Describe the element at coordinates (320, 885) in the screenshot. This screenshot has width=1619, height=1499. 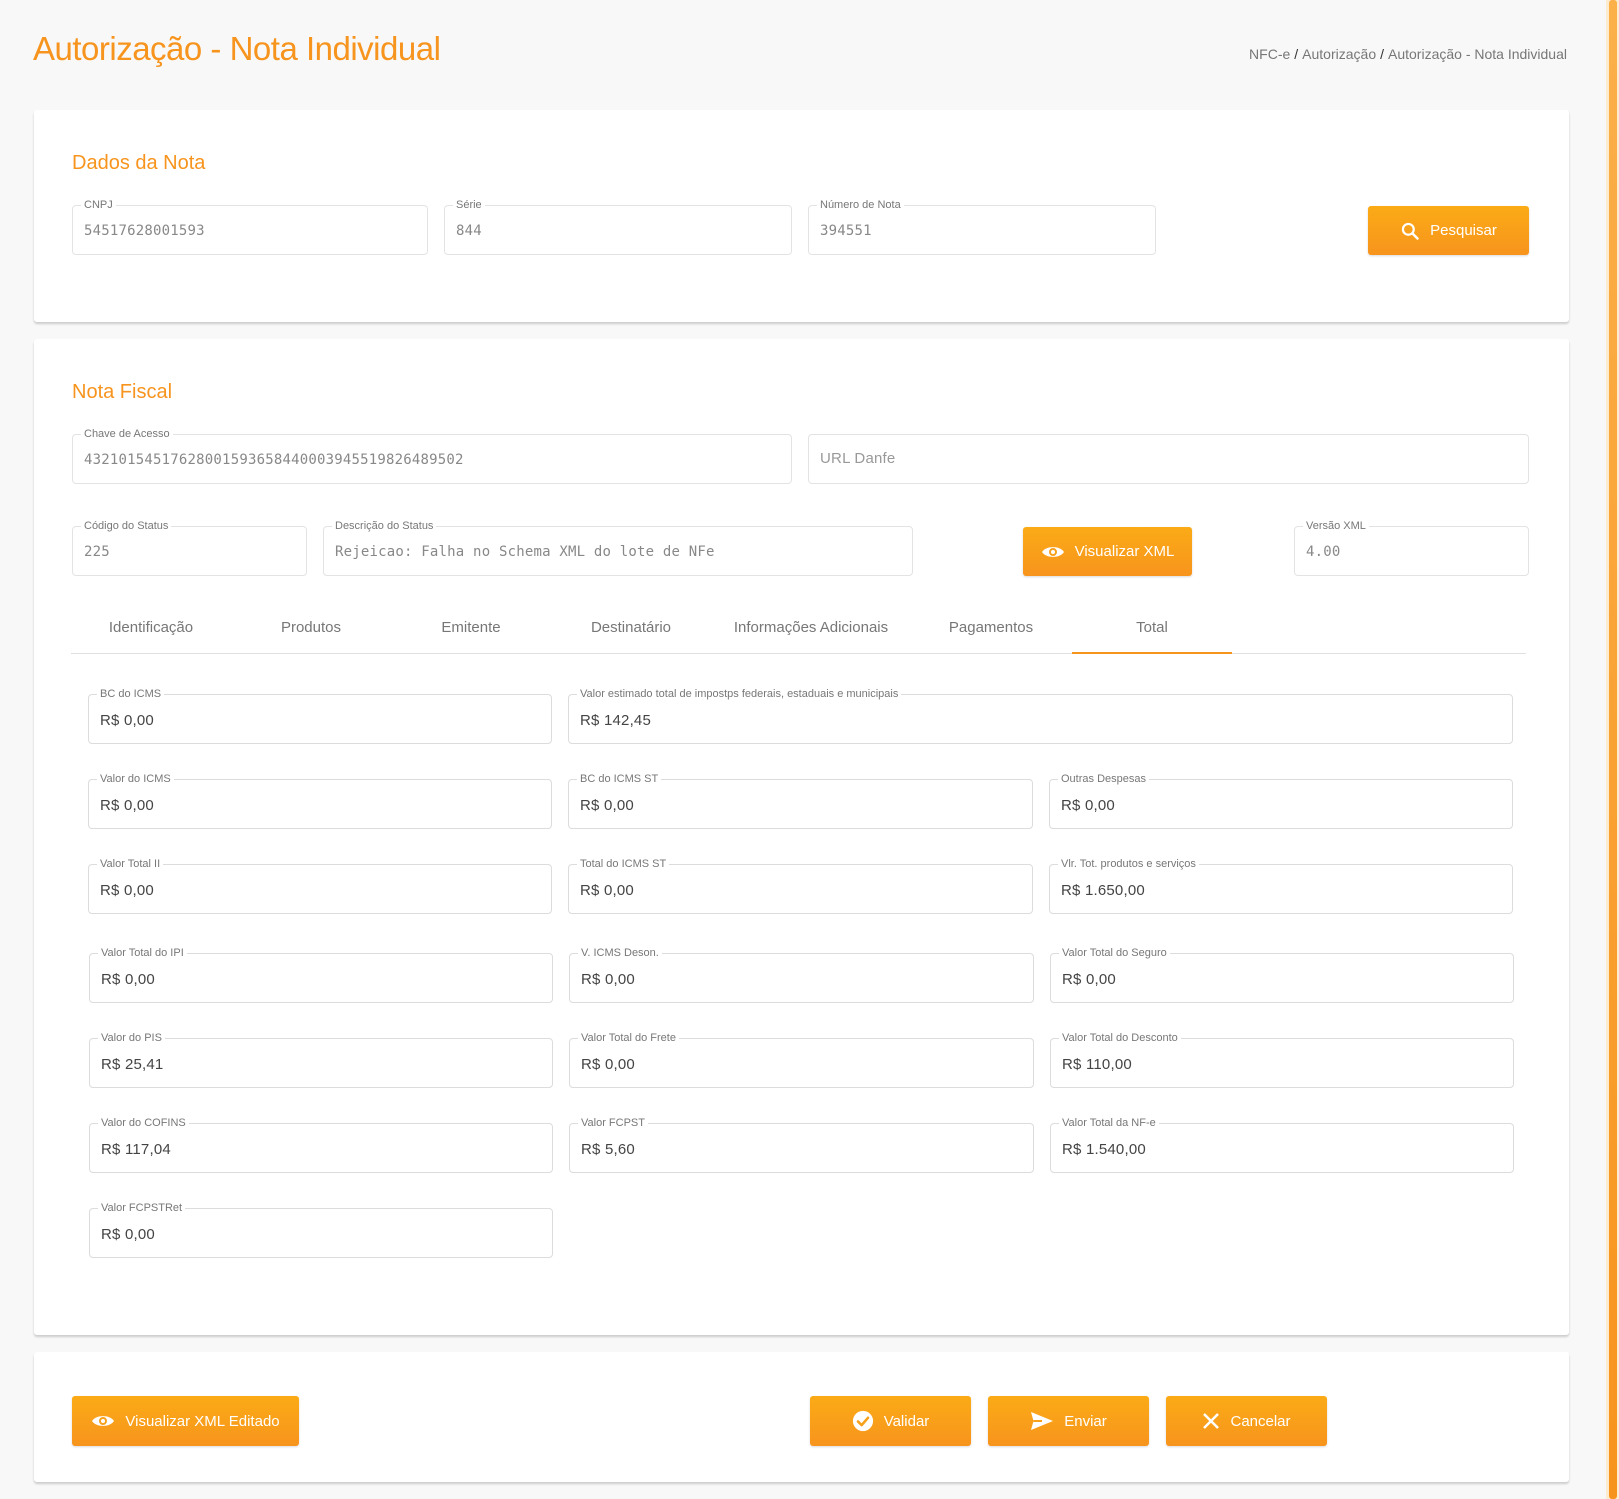
I see `valor-total-ii-field: Valor Total II R$ 0,00` at that location.